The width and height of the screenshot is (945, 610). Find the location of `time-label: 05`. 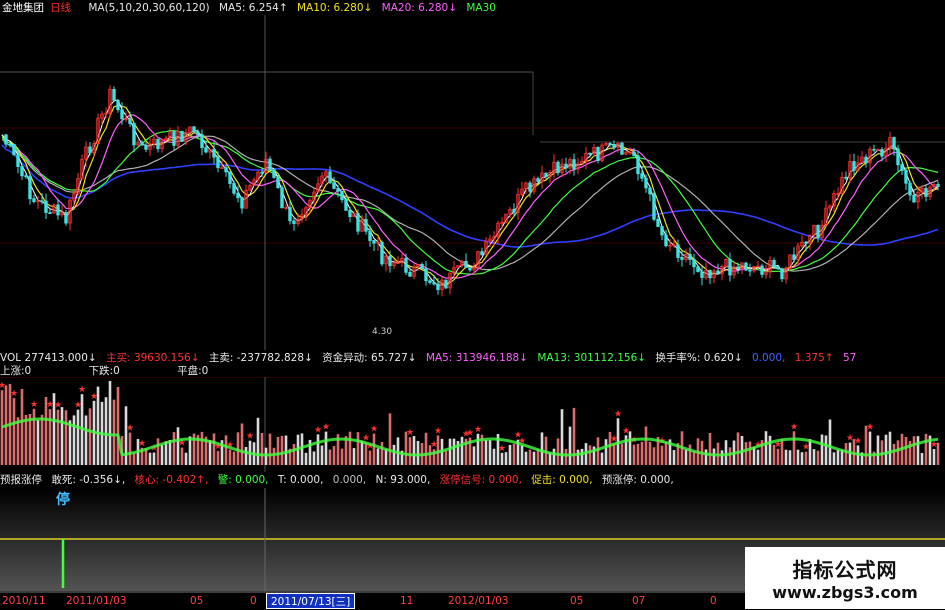

time-label: 05 is located at coordinates (197, 601).